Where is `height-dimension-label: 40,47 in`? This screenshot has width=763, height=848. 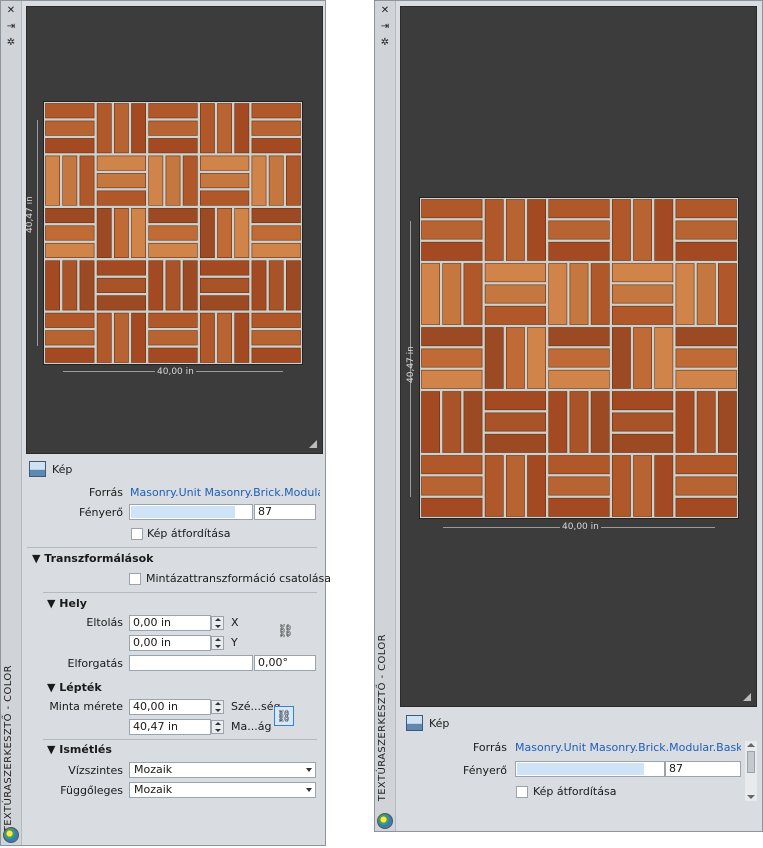 height-dimension-label: 40,47 in is located at coordinates (411, 364).